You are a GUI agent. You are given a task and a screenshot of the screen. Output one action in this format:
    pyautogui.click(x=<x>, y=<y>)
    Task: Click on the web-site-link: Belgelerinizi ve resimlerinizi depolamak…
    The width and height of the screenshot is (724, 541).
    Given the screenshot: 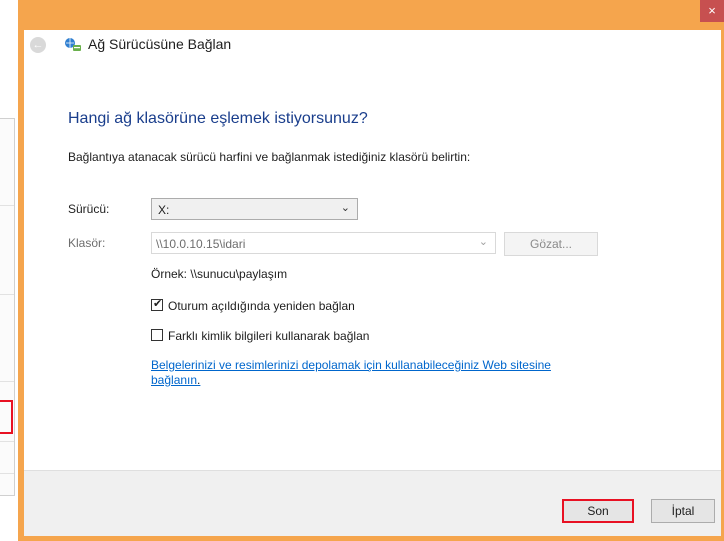 What is the action you would take?
    pyautogui.click(x=391, y=373)
    